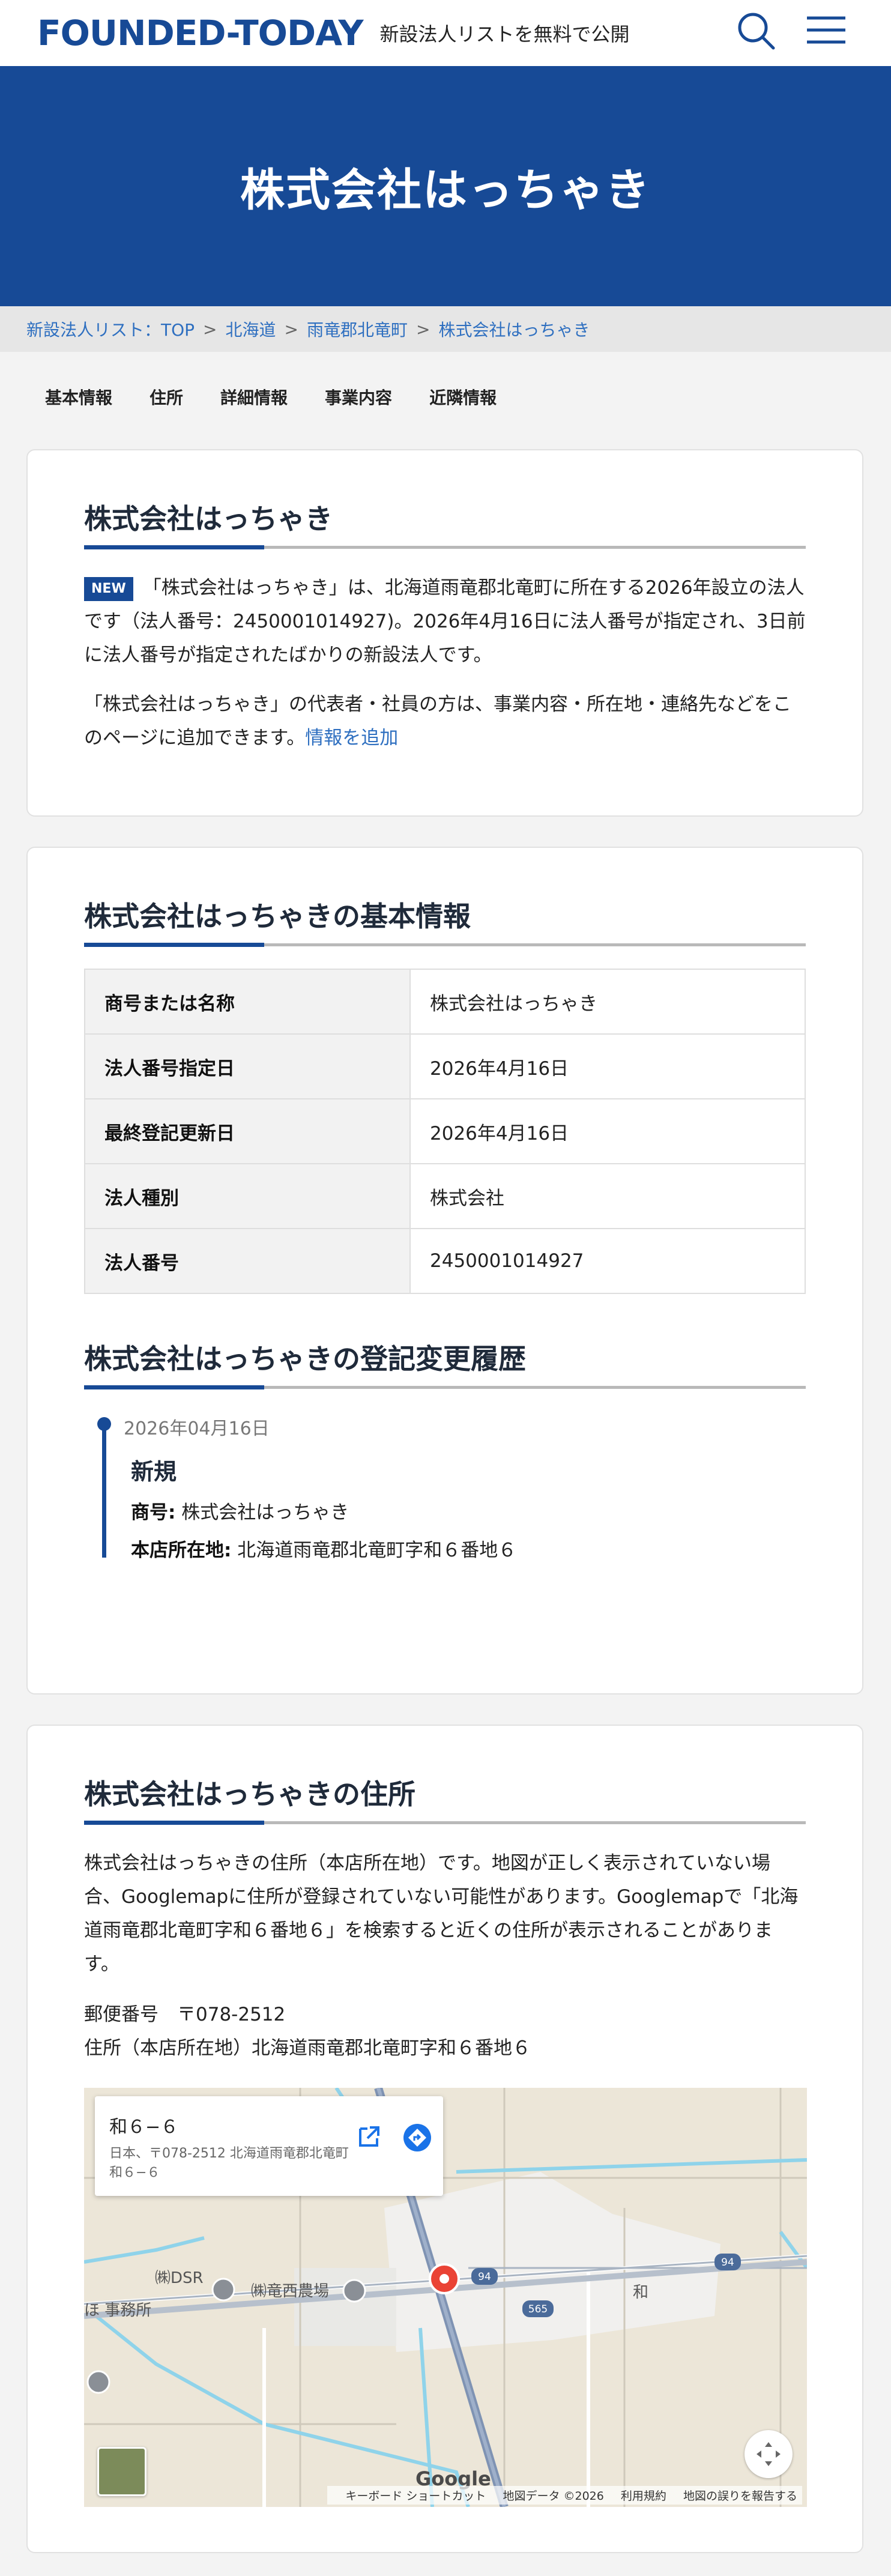  What do you see at coordinates (197, 1428) in the screenshot?
I see `history-date: 2026年04月16日` at bounding box center [197, 1428].